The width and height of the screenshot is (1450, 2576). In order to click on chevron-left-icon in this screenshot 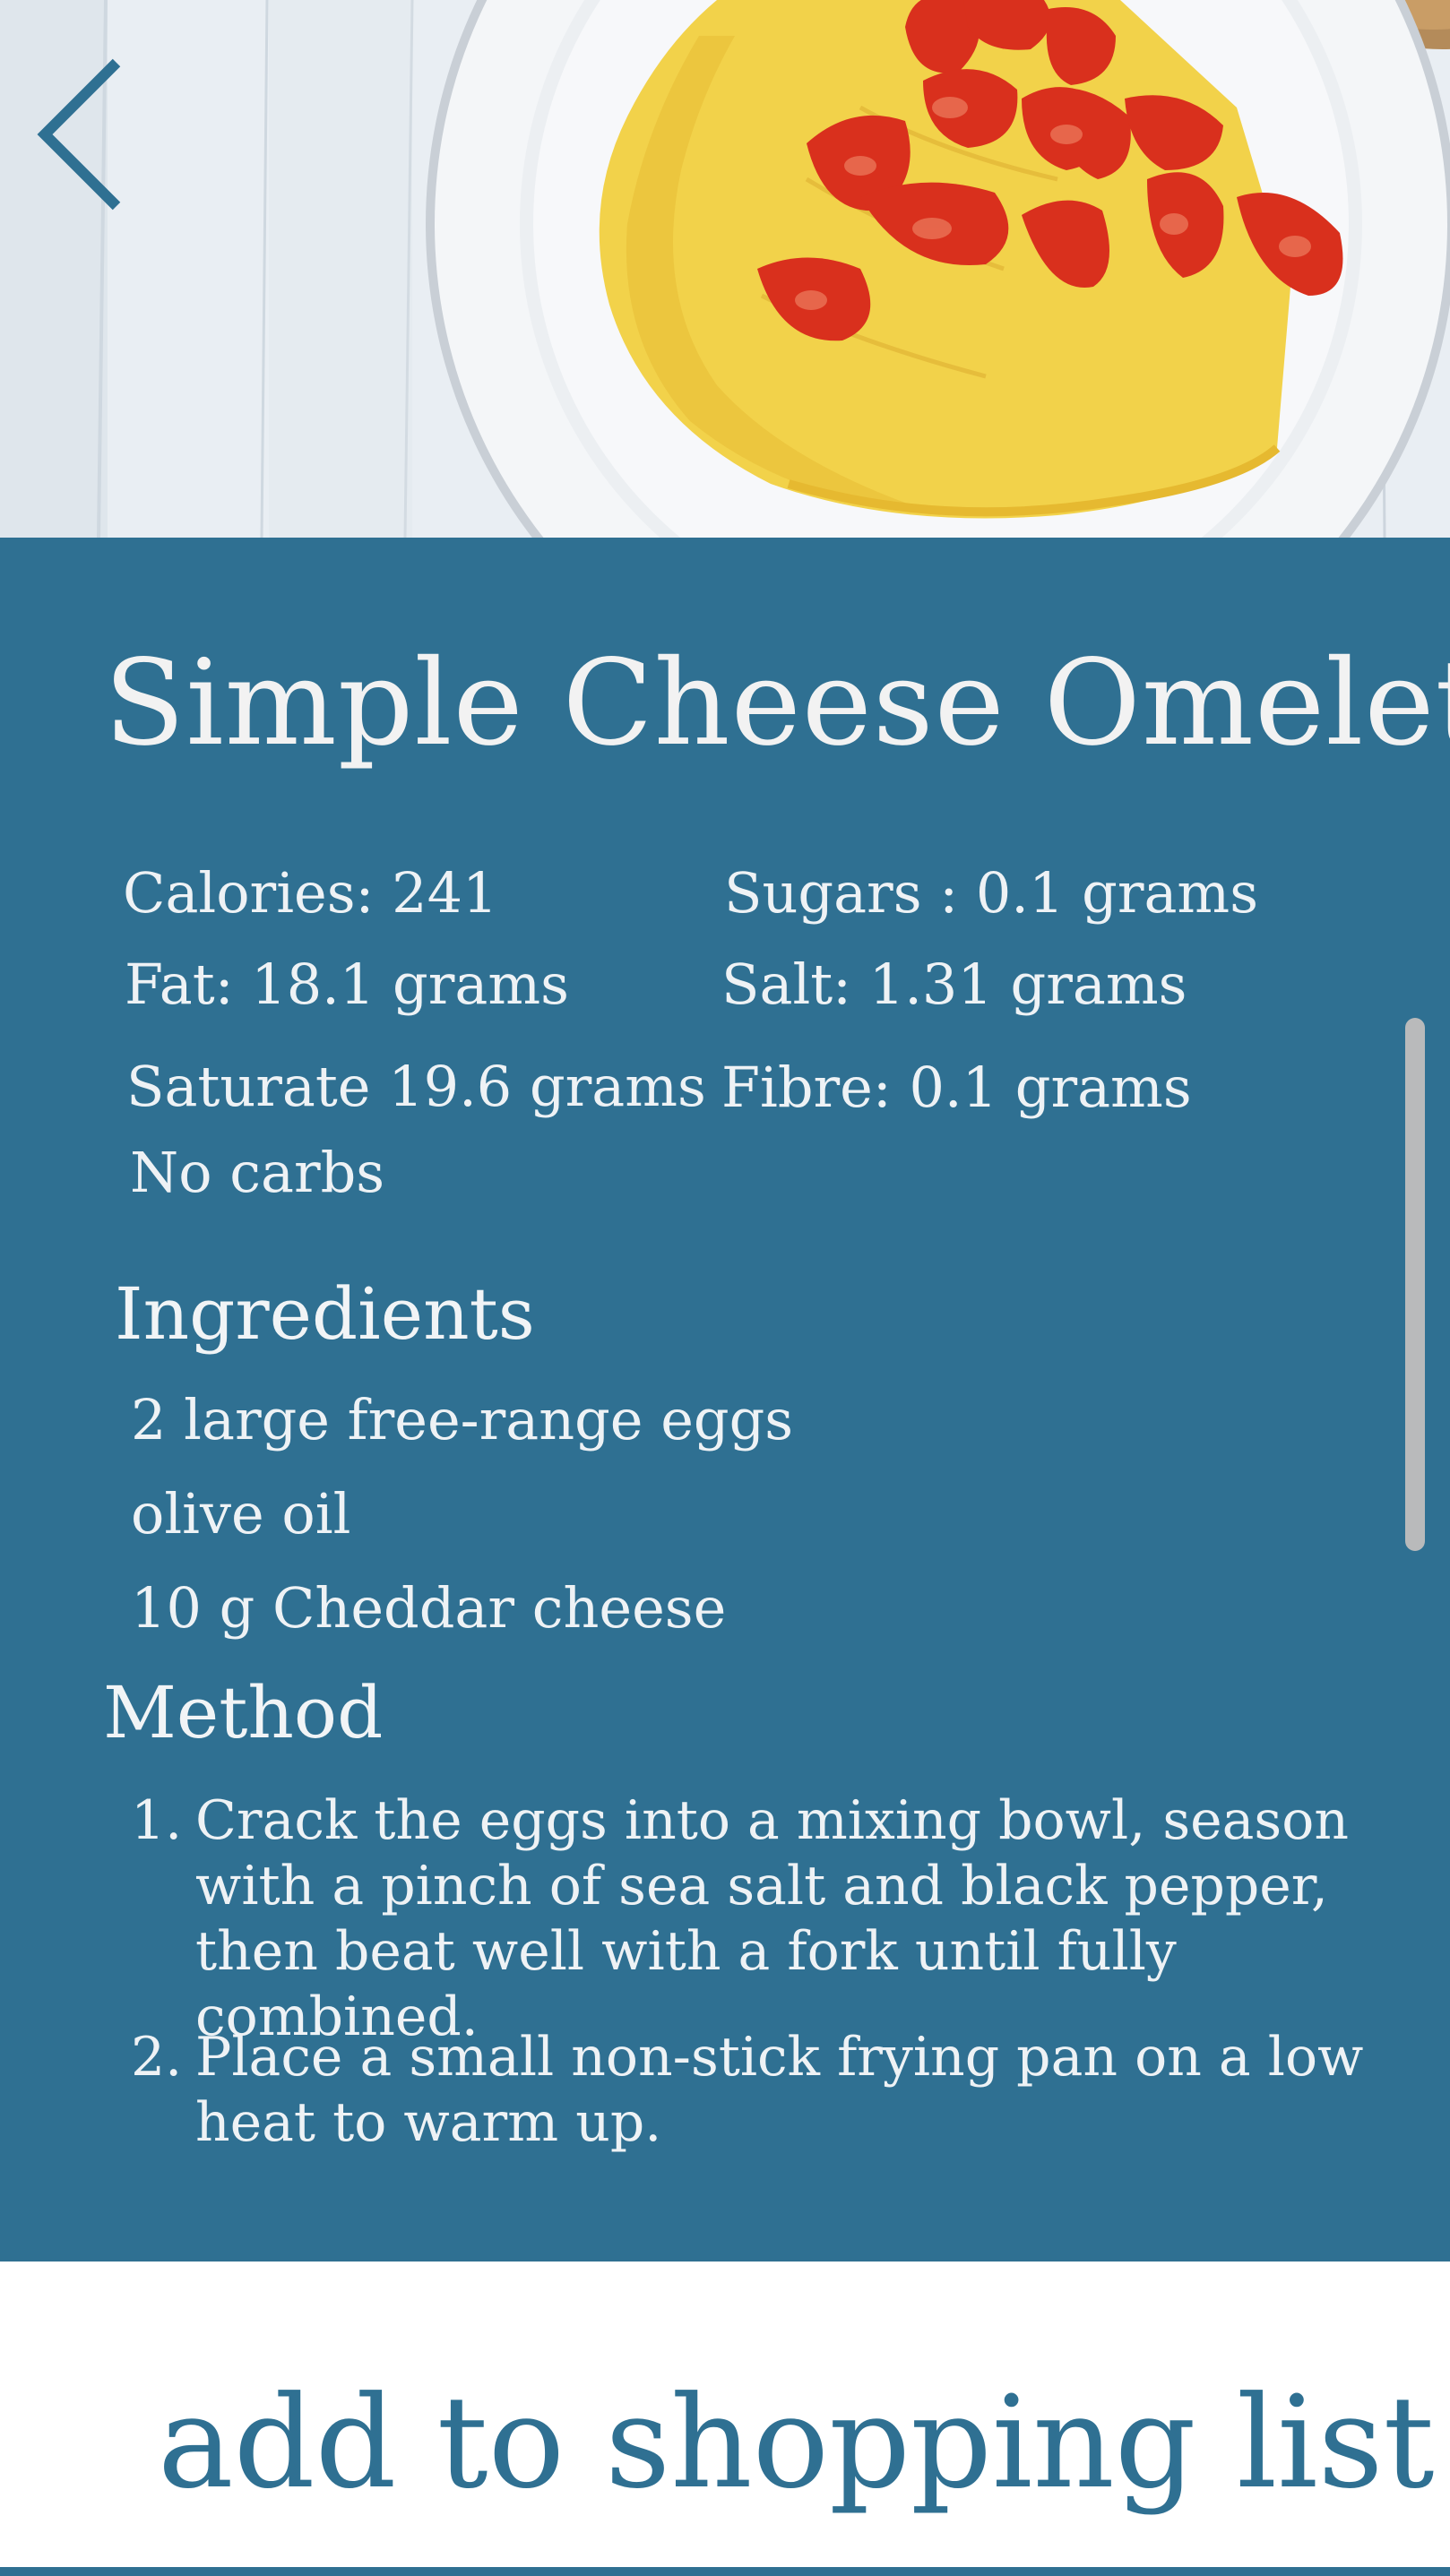, I will do `click(79, 134)`.